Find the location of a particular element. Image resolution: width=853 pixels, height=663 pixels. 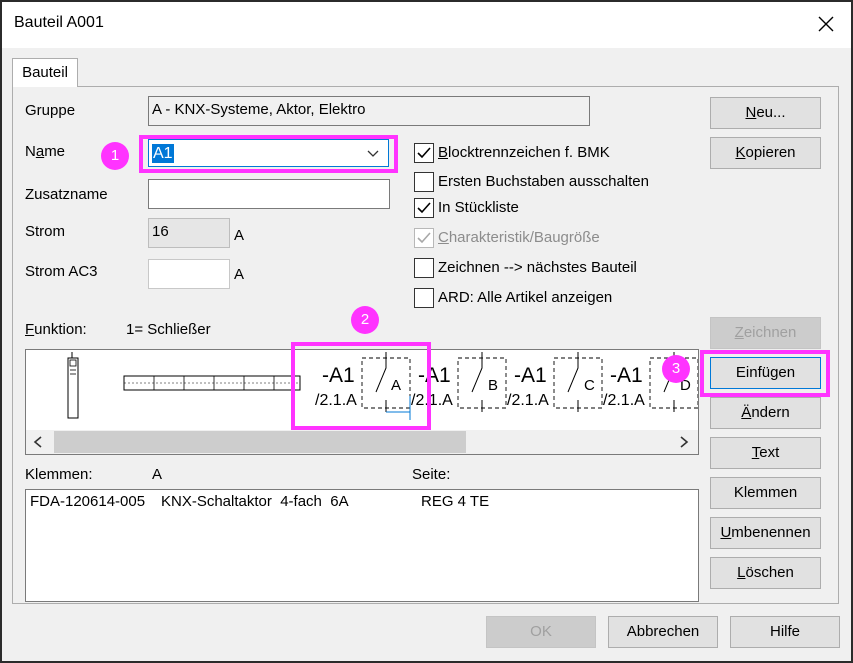

symbol-letter: C is located at coordinates (589, 385).